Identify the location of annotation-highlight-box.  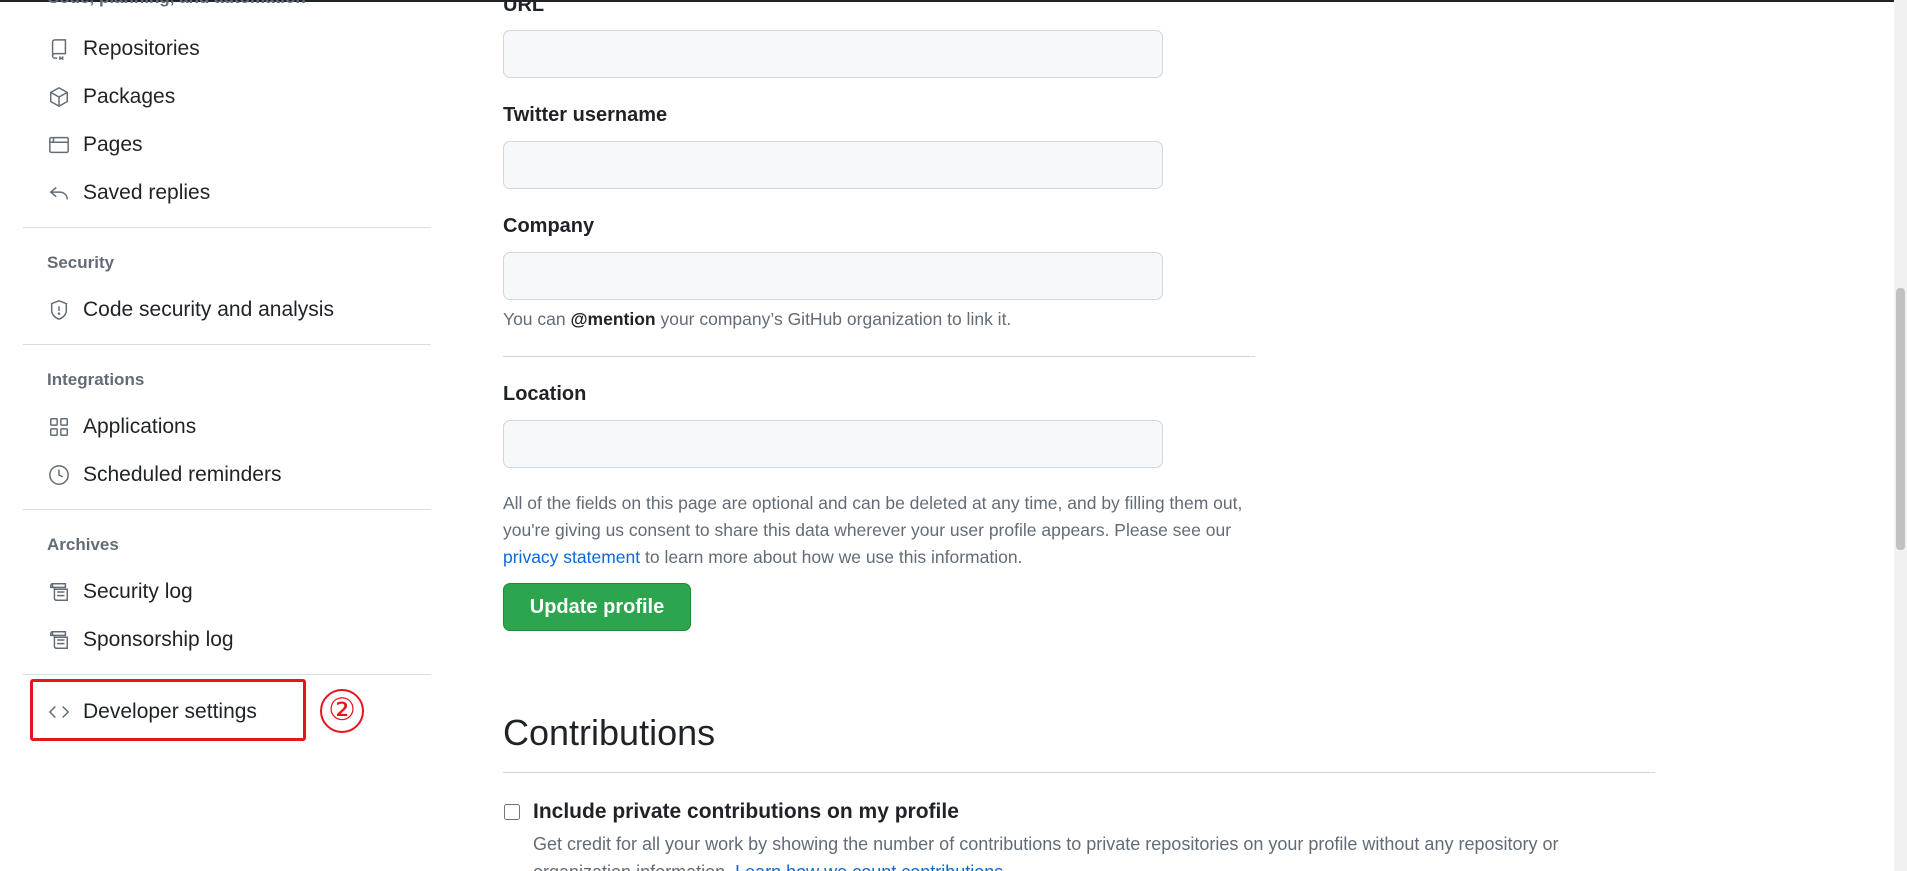
(168, 710).